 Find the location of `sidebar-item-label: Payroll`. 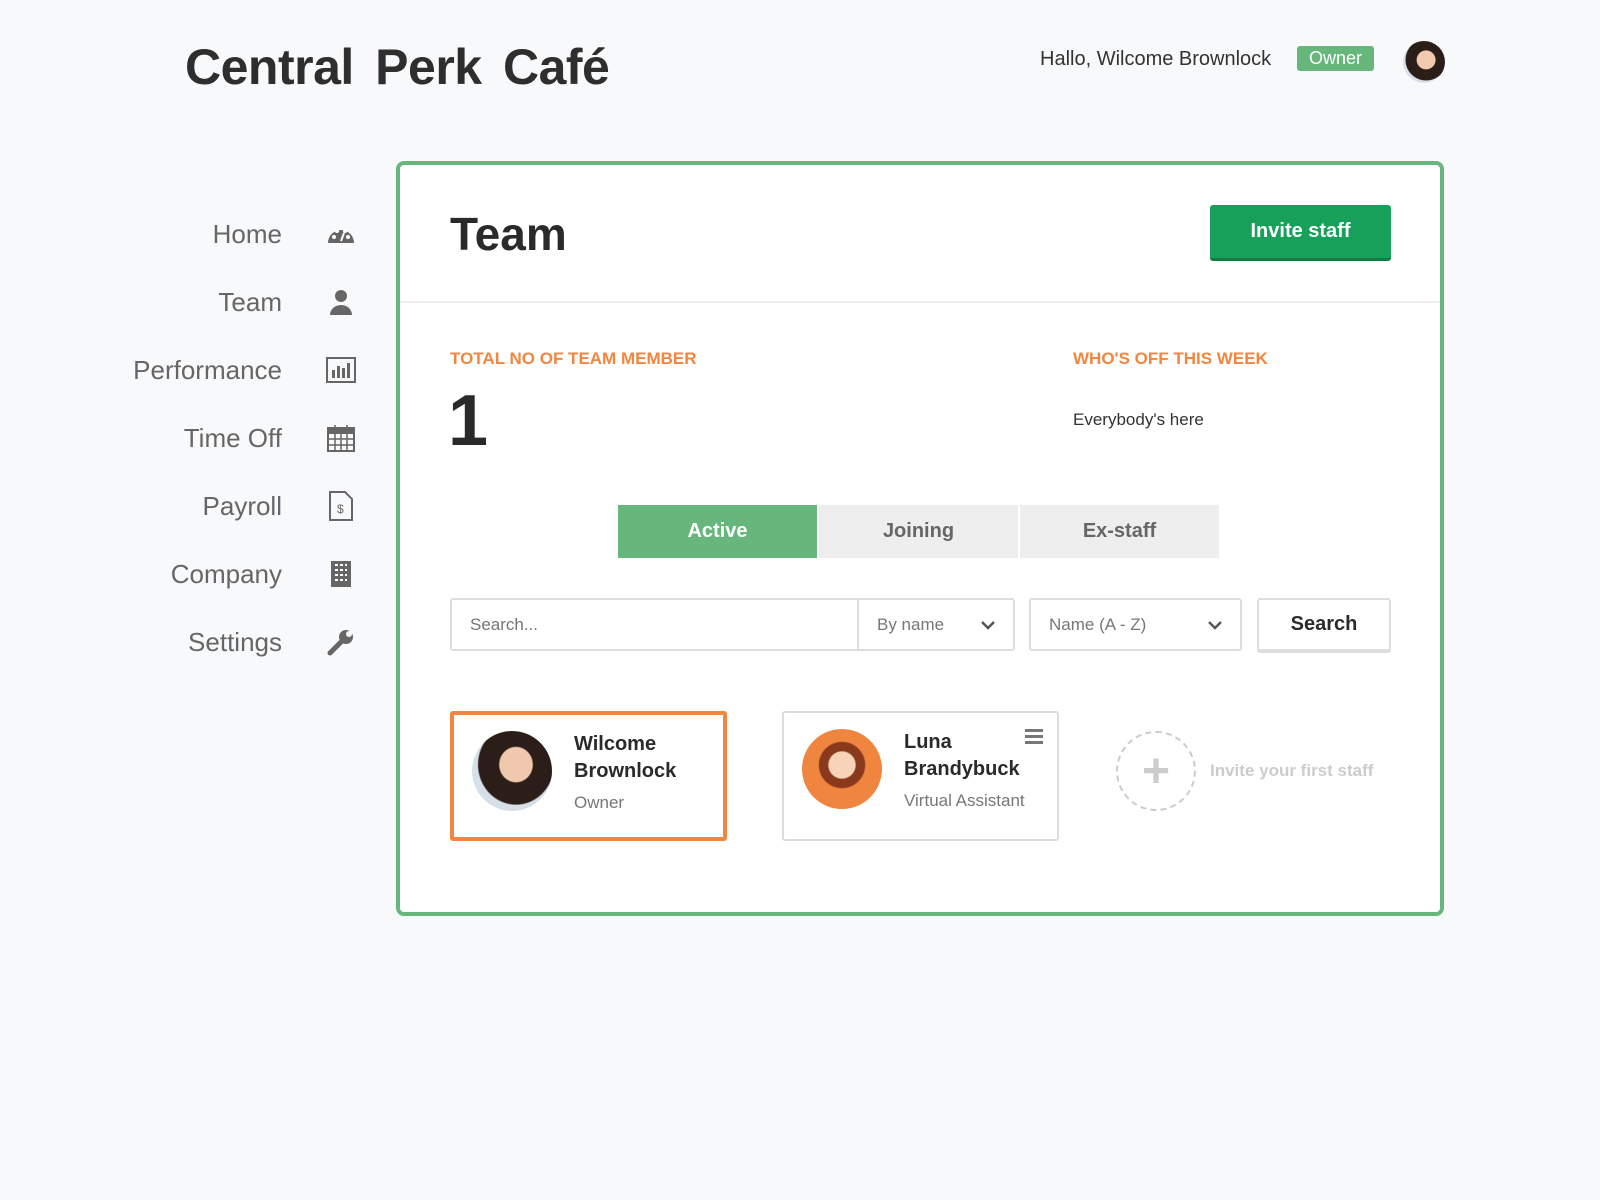

sidebar-item-label: Payroll is located at coordinates (242, 505).